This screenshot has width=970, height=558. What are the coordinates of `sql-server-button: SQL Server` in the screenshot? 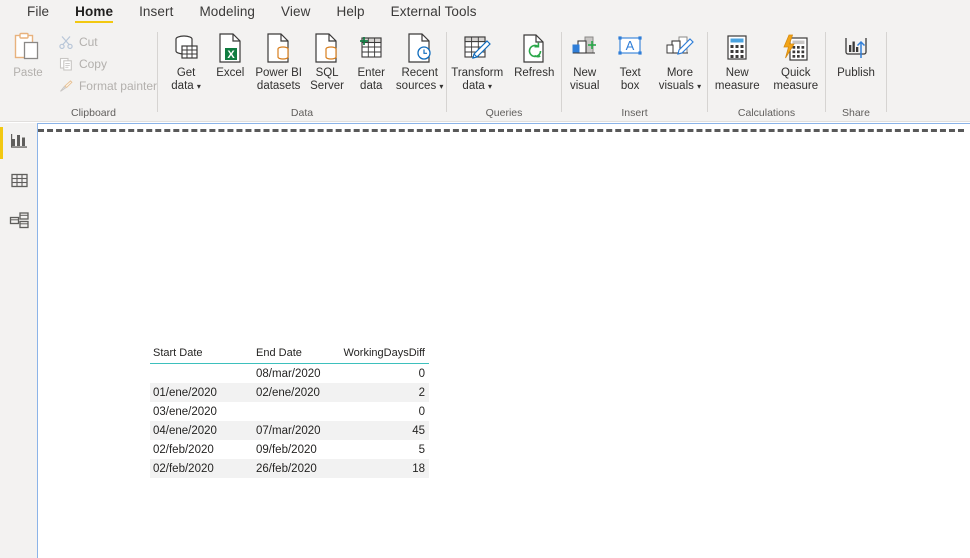 It's located at (327, 59).